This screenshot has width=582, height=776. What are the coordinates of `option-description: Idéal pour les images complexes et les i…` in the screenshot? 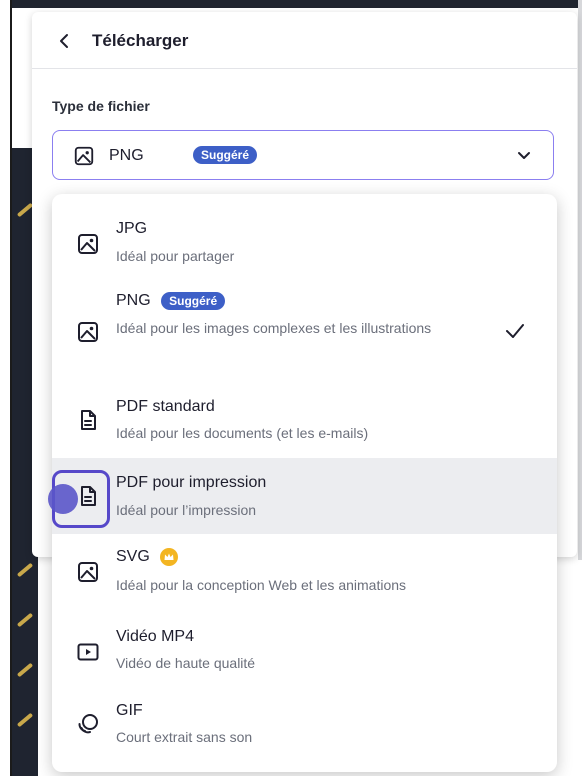 It's located at (274, 328).